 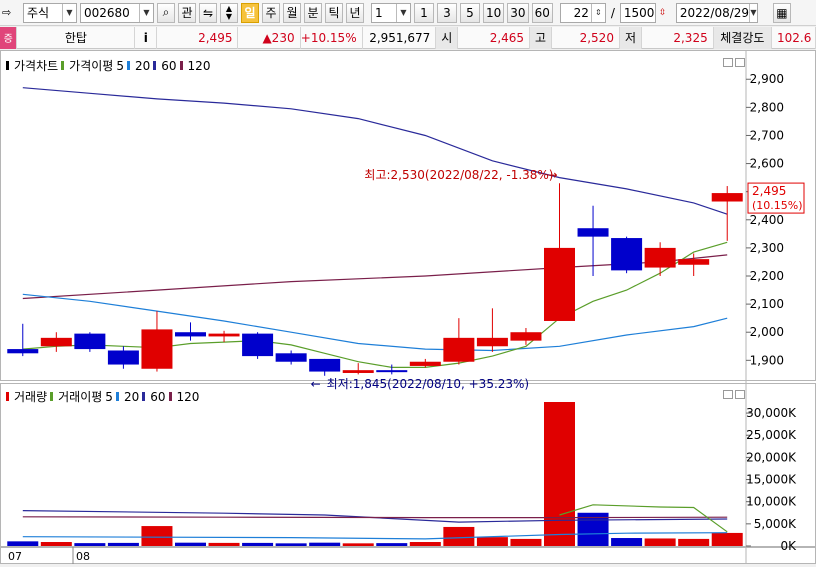 I want to click on volume-legend-ma120: 120, so click(x=188, y=396).